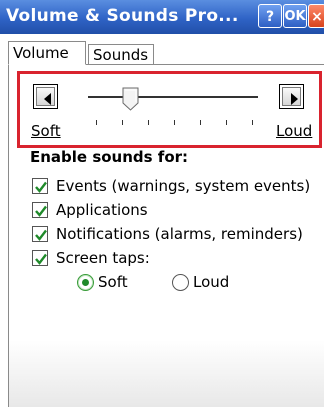 The width and height of the screenshot is (324, 407). What do you see at coordinates (270, 16) in the screenshot?
I see `help-button: ?` at bounding box center [270, 16].